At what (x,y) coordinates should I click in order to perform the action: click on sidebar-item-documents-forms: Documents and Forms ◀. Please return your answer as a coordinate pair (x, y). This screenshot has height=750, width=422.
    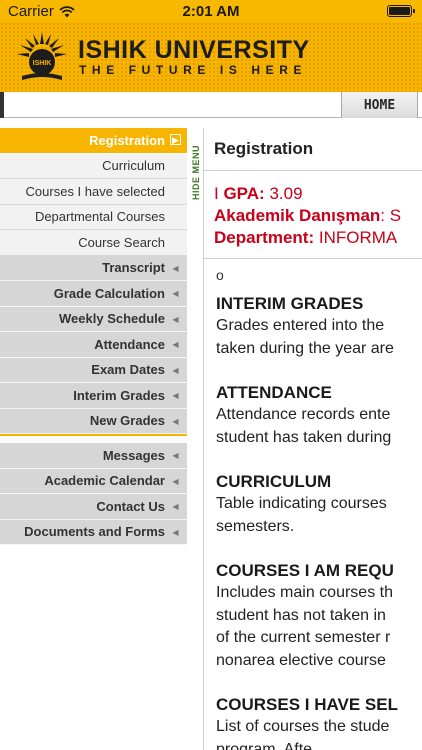
    Looking at the image, I should click on (93, 532).